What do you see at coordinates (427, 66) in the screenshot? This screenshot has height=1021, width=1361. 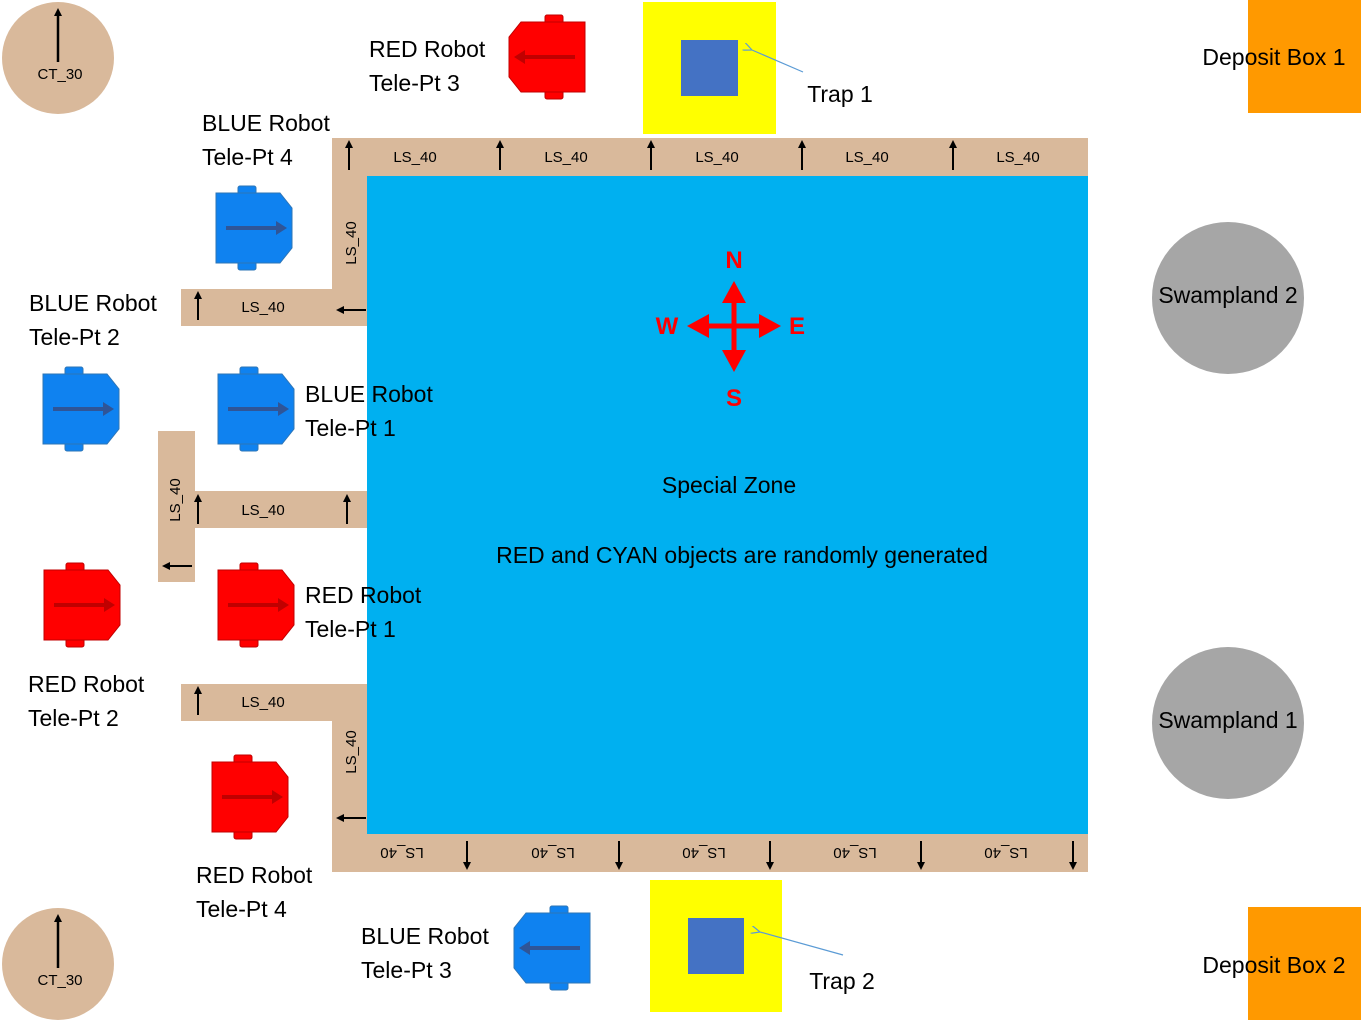 I see `red-robot-tp3-label: RED Robot Tele-Pt 3` at bounding box center [427, 66].